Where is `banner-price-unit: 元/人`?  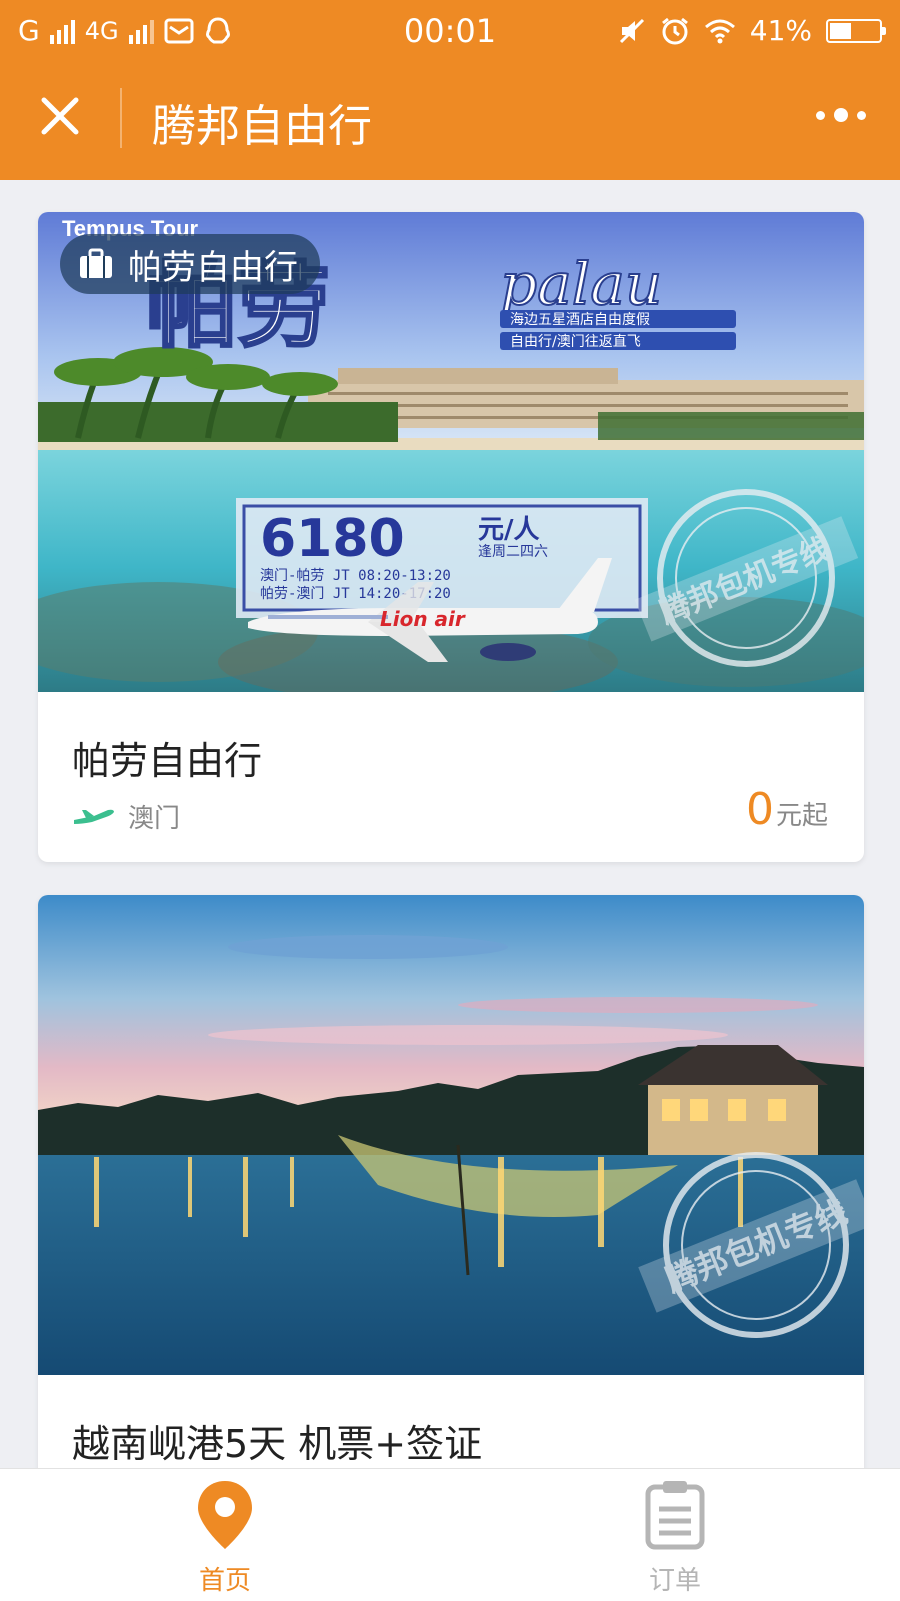 banner-price-unit: 元/人 is located at coordinates (509, 530).